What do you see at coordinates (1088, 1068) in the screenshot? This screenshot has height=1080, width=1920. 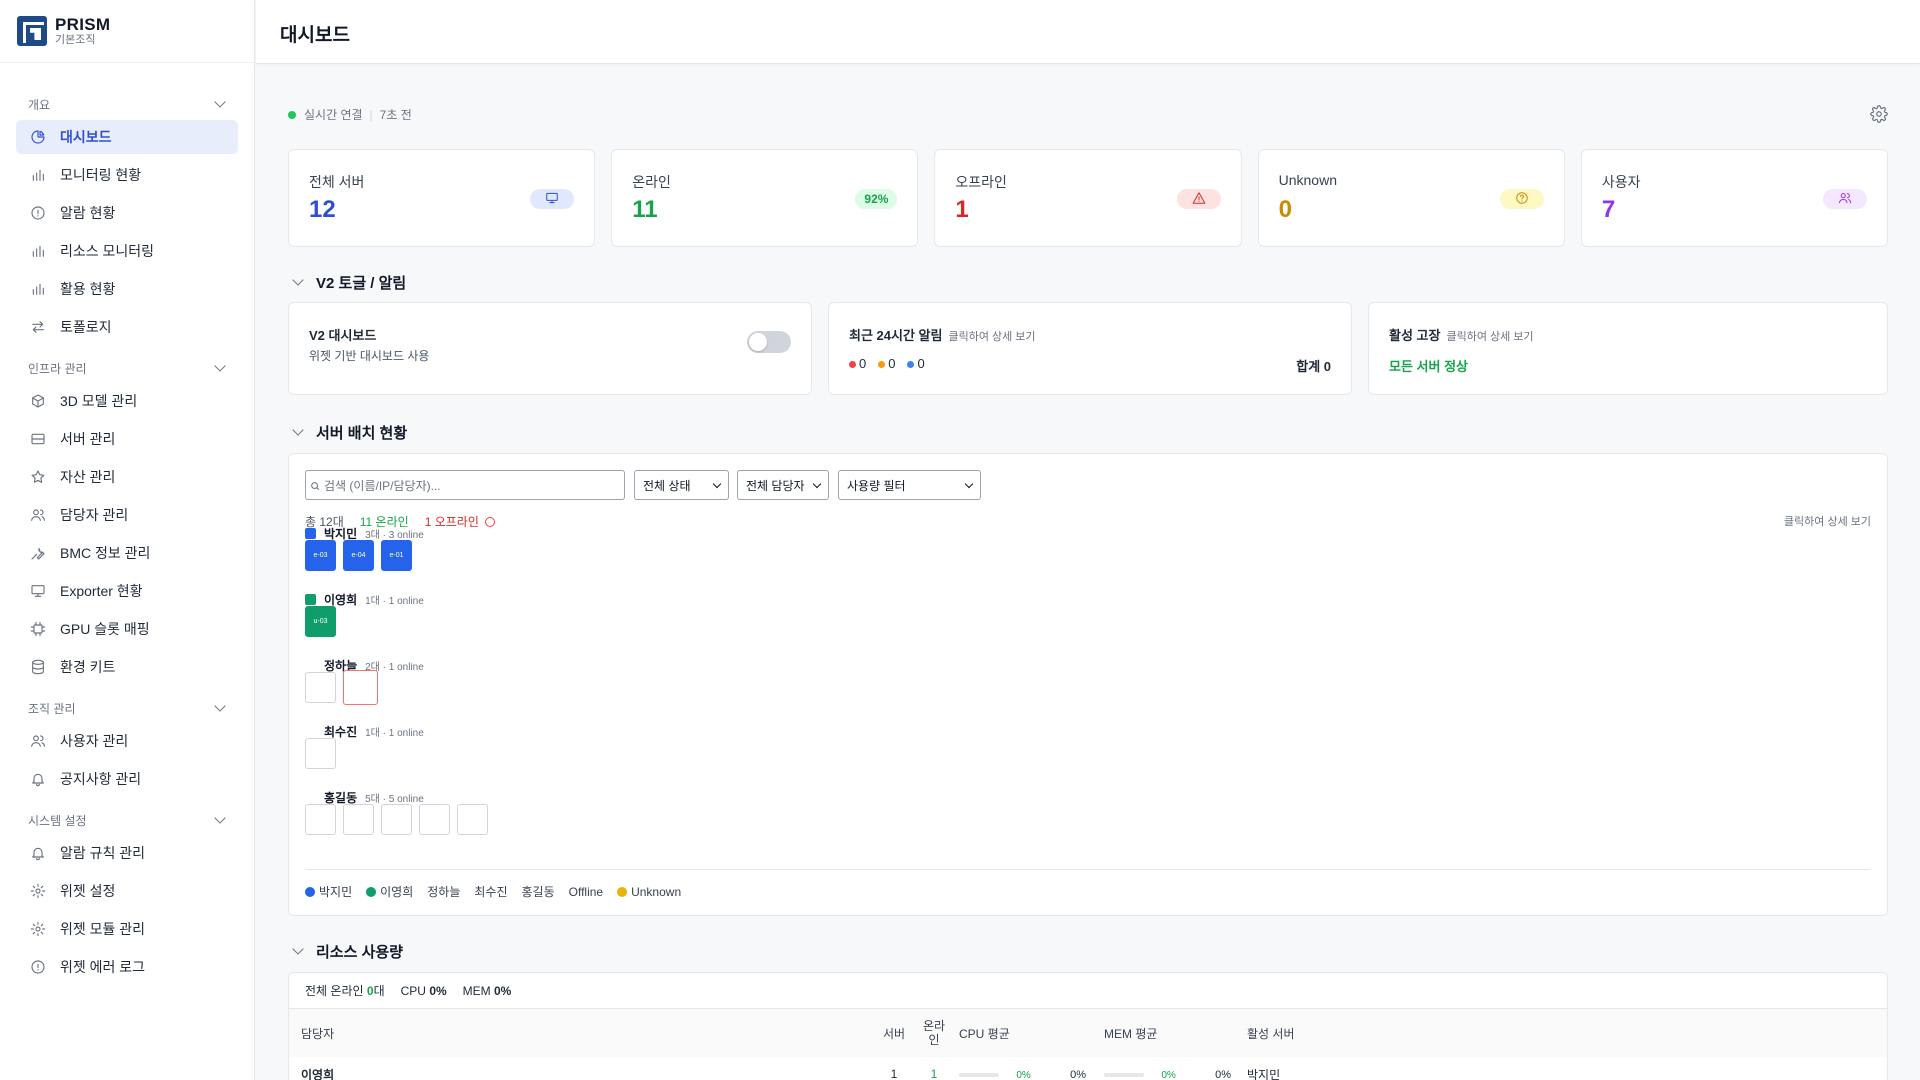 I see `table-row: 이영희 1 1 0% 0% 0% 0% 박지민` at bounding box center [1088, 1068].